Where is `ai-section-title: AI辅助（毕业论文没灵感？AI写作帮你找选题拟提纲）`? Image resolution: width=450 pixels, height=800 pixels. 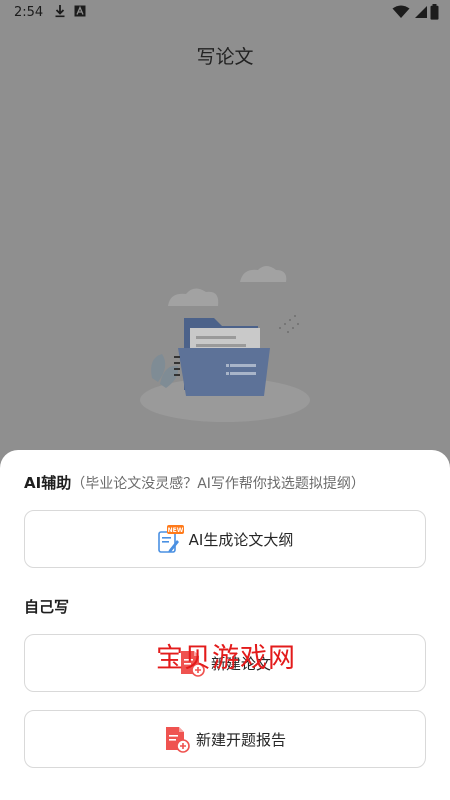 ai-section-title: AI辅助（毕业论文没灵感？AI写作帮你找选题拟提纲） is located at coordinates (194, 482).